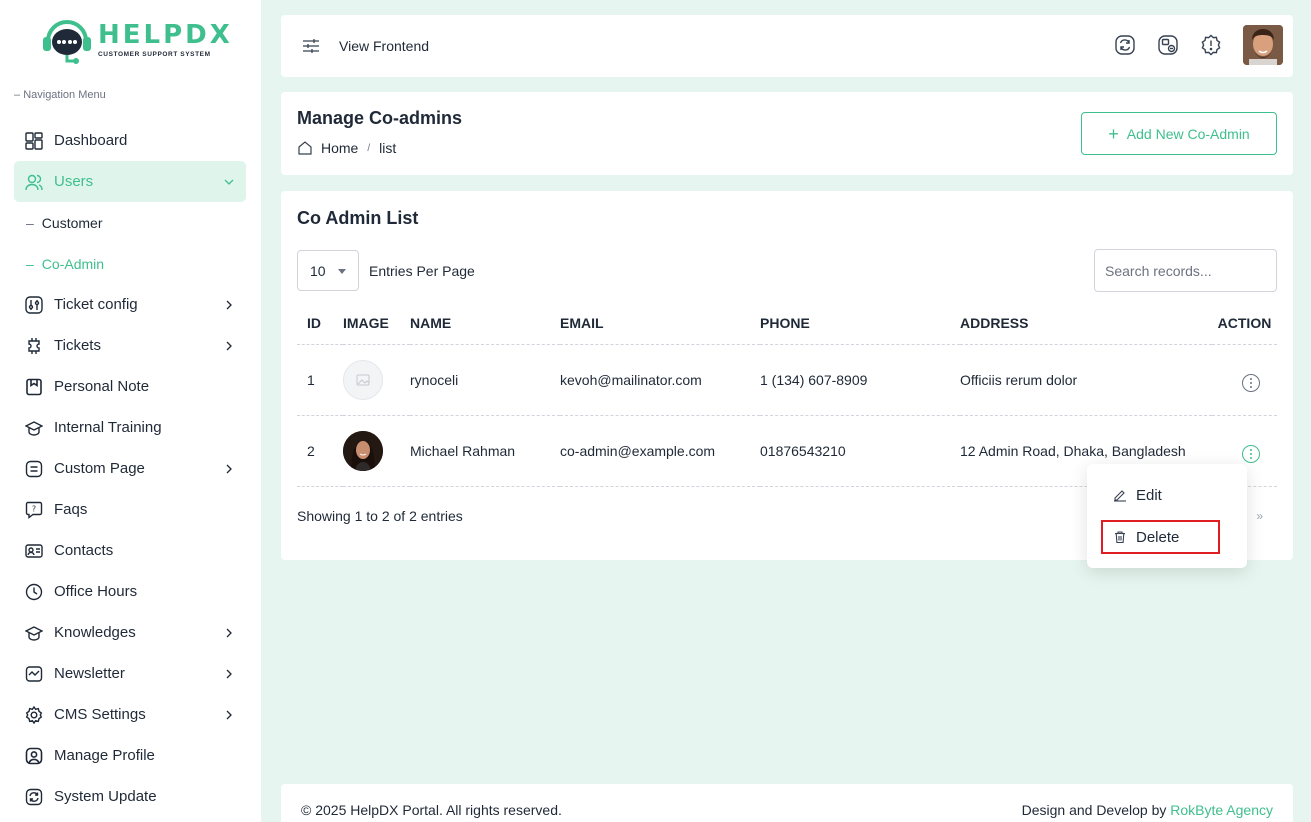 The image size is (1311, 822). Describe the element at coordinates (1113, 133) in the screenshot. I see `plus-icon: +` at that location.